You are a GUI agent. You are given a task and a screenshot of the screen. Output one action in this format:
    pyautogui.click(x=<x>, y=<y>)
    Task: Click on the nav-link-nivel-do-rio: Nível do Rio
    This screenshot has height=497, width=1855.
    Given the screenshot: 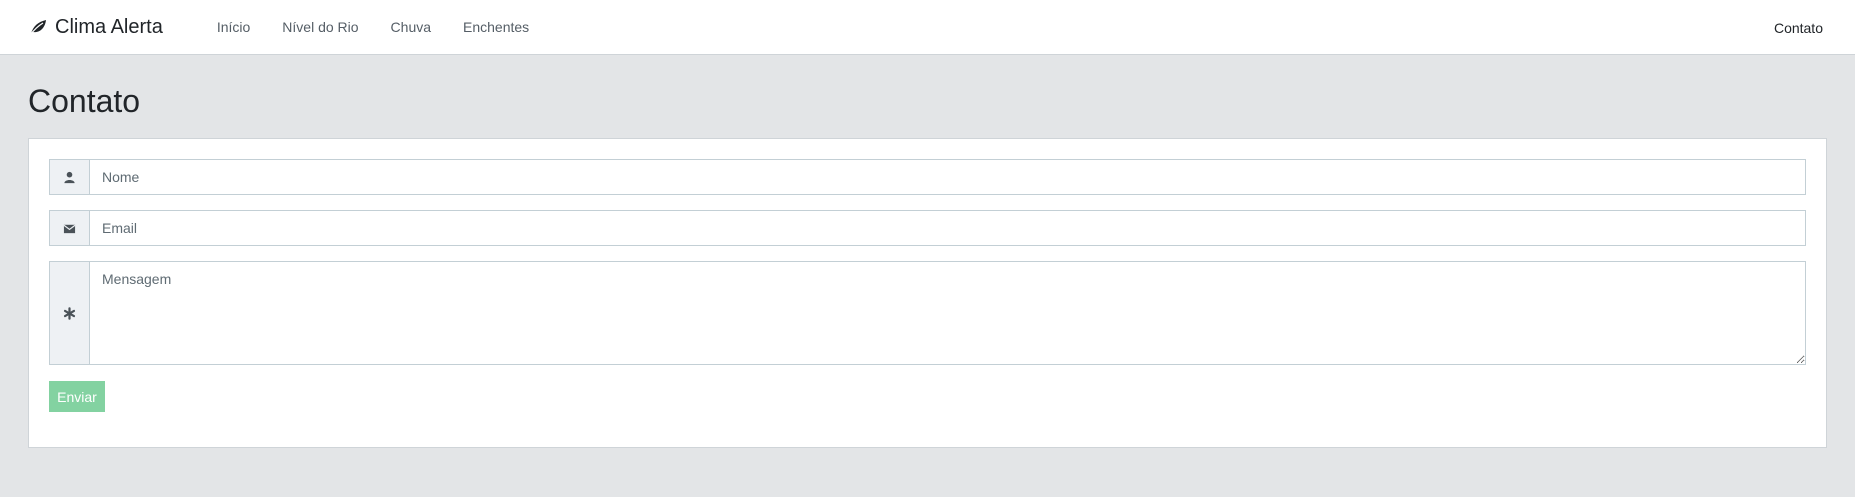 What is the action you would take?
    pyautogui.click(x=320, y=27)
    